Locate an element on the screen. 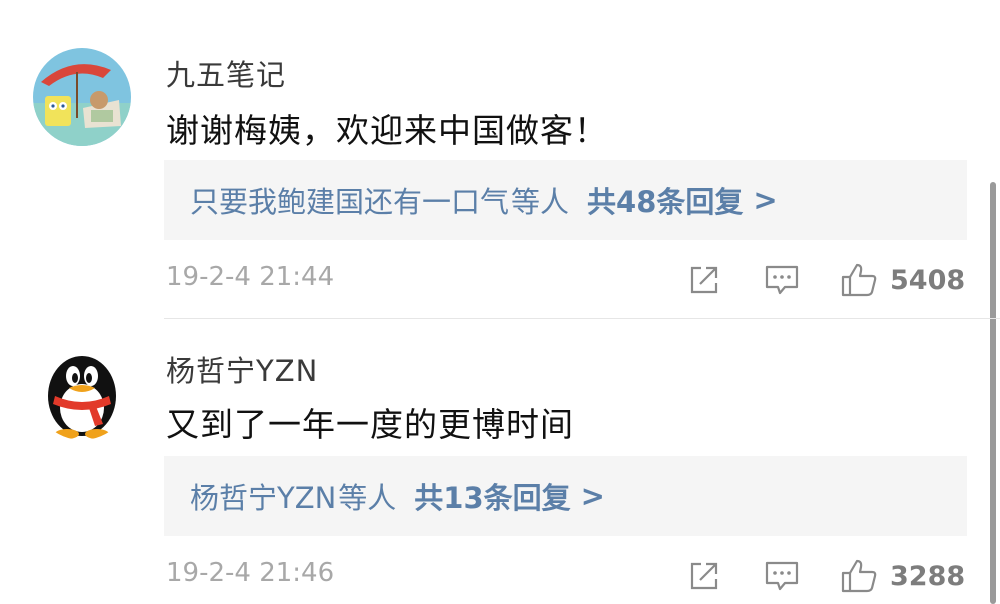 The height and width of the screenshot is (604, 1000). comment-text: 谢谢梅姨，欢迎来中国做客！ is located at coordinates (387, 130).